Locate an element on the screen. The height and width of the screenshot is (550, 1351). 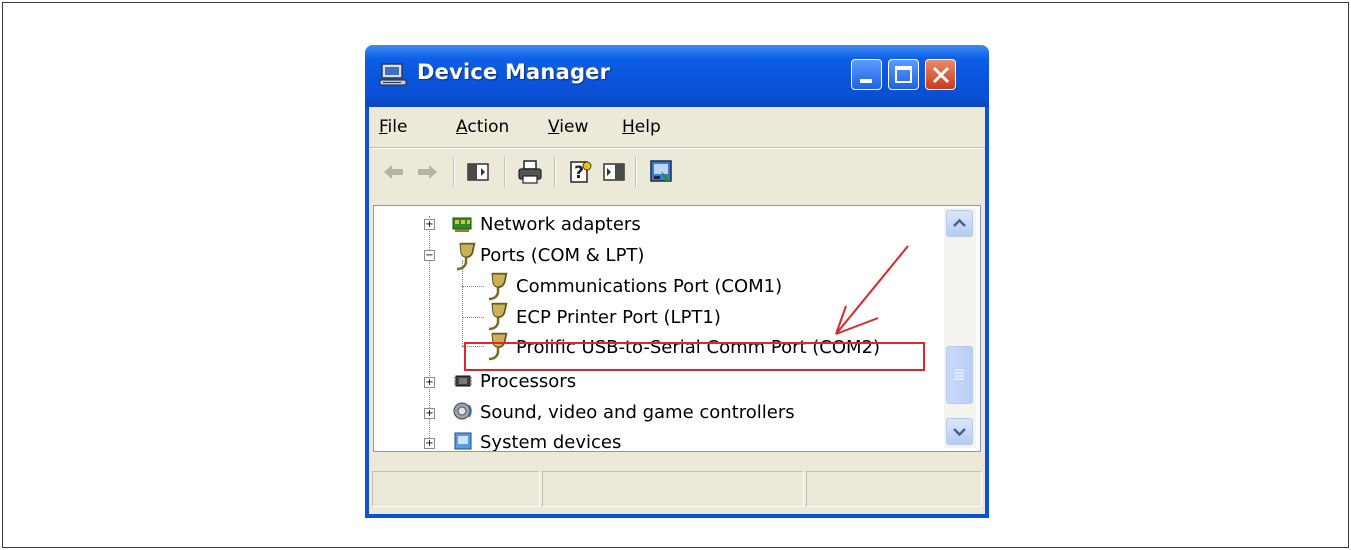
menu-help: Help is located at coordinates (641, 127).